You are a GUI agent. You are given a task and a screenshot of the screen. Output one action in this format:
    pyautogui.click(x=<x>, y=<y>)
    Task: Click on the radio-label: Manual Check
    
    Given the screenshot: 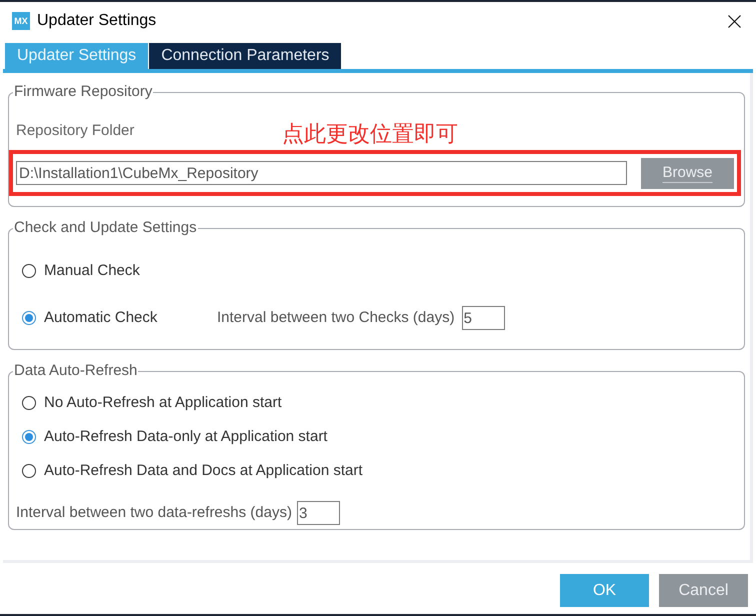 What is the action you would take?
    pyautogui.click(x=92, y=271)
    